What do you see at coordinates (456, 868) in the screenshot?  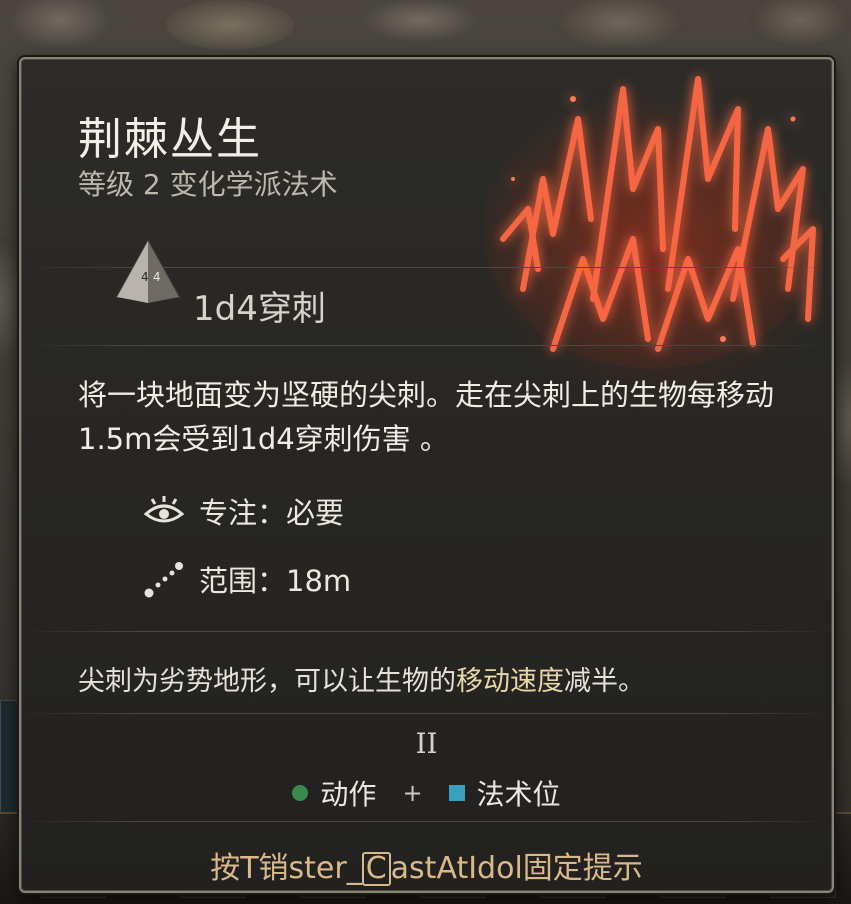 I see `footer-text: astAtIdol` at bounding box center [456, 868].